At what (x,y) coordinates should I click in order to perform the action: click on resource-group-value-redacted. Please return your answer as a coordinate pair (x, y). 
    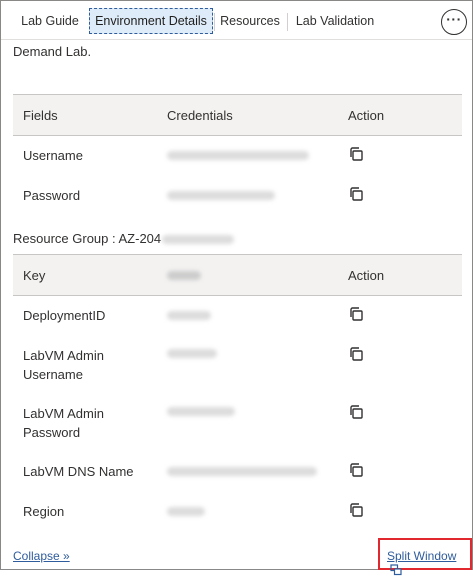
    Looking at the image, I should click on (198, 240).